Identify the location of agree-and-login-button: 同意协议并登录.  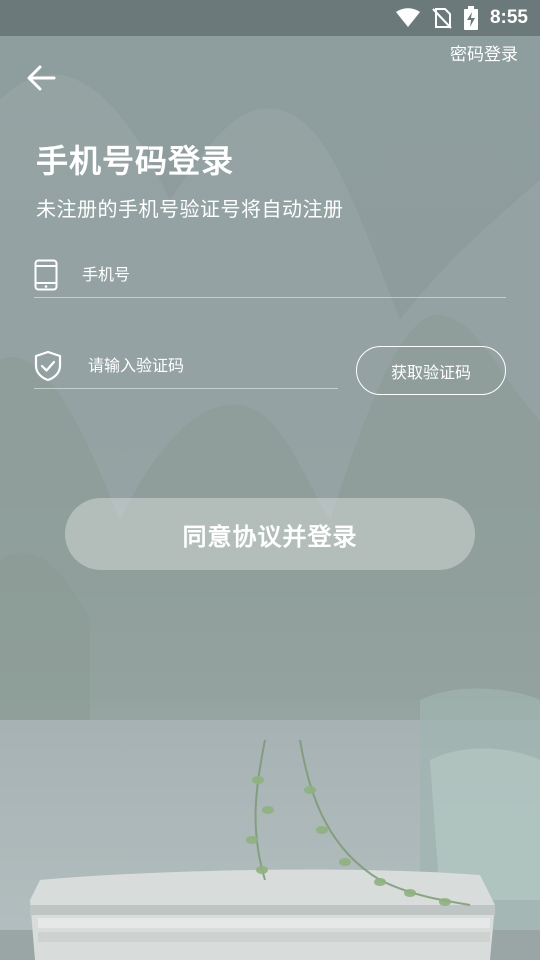
(270, 534).